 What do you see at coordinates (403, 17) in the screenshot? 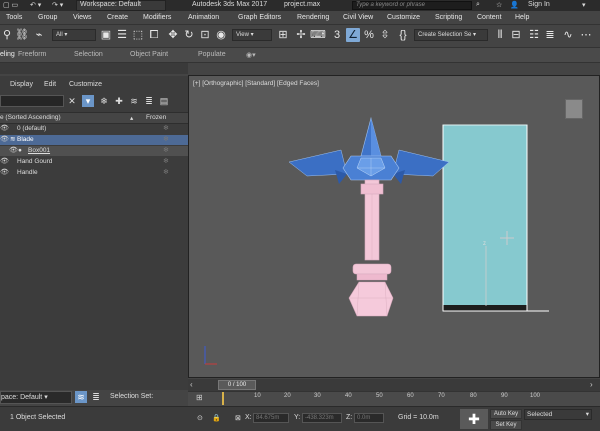
I see `menu-customize: Customize` at bounding box center [403, 17].